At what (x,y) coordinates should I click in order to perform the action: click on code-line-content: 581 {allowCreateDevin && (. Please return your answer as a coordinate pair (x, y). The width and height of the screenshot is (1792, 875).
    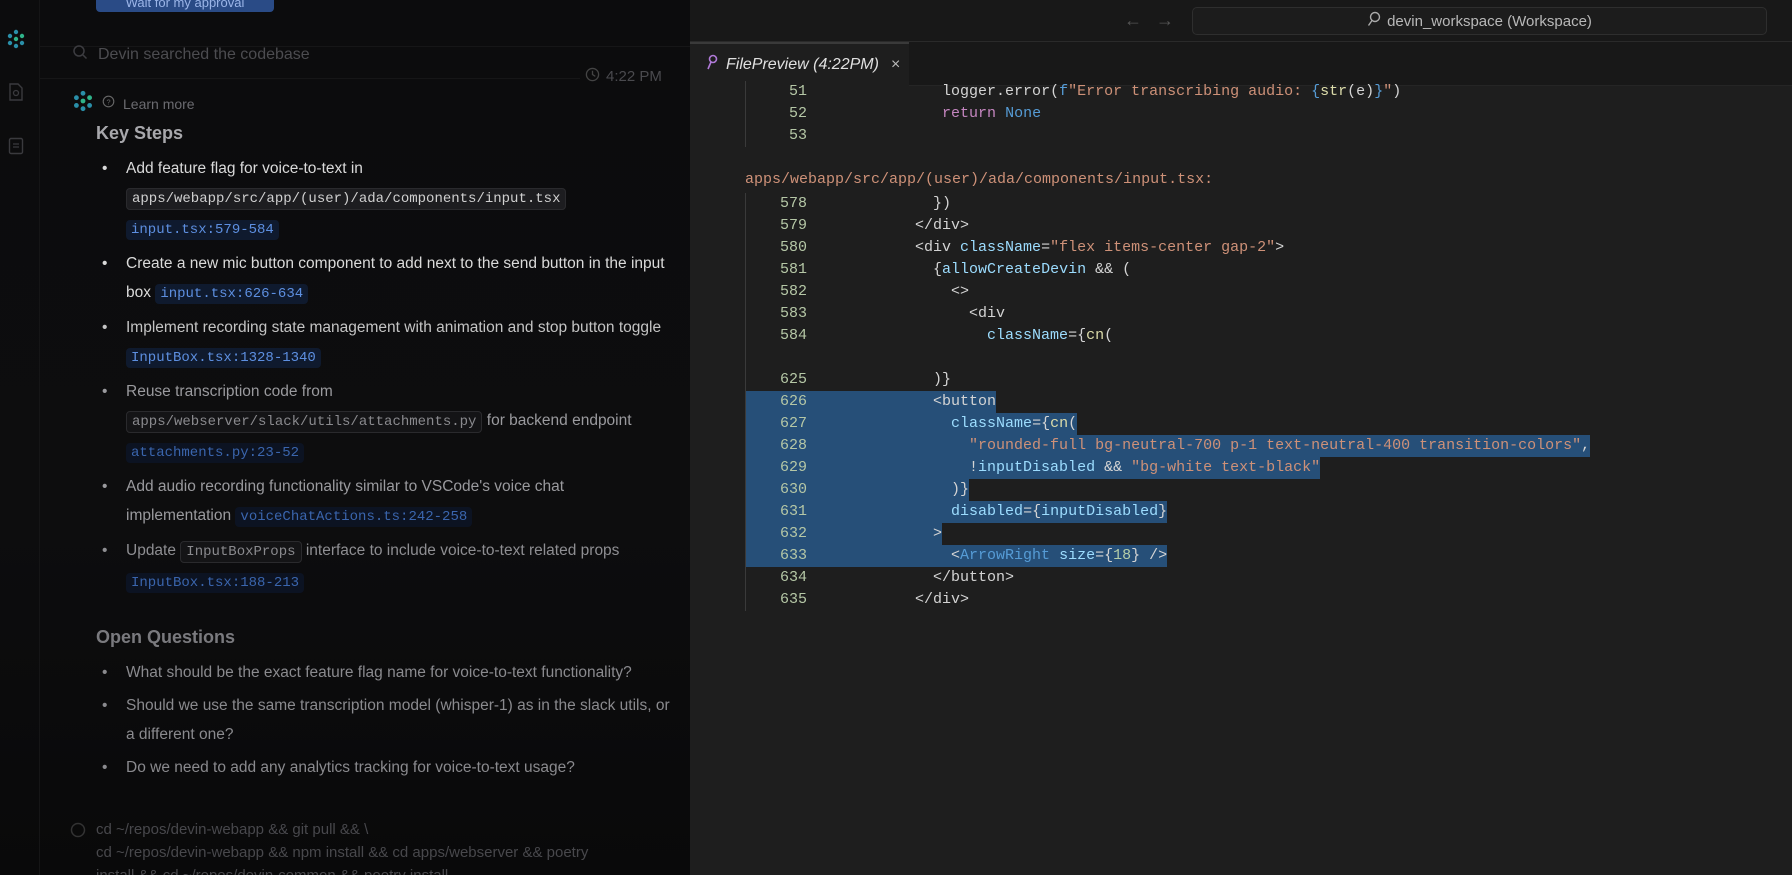
    Looking at the image, I should click on (938, 270).